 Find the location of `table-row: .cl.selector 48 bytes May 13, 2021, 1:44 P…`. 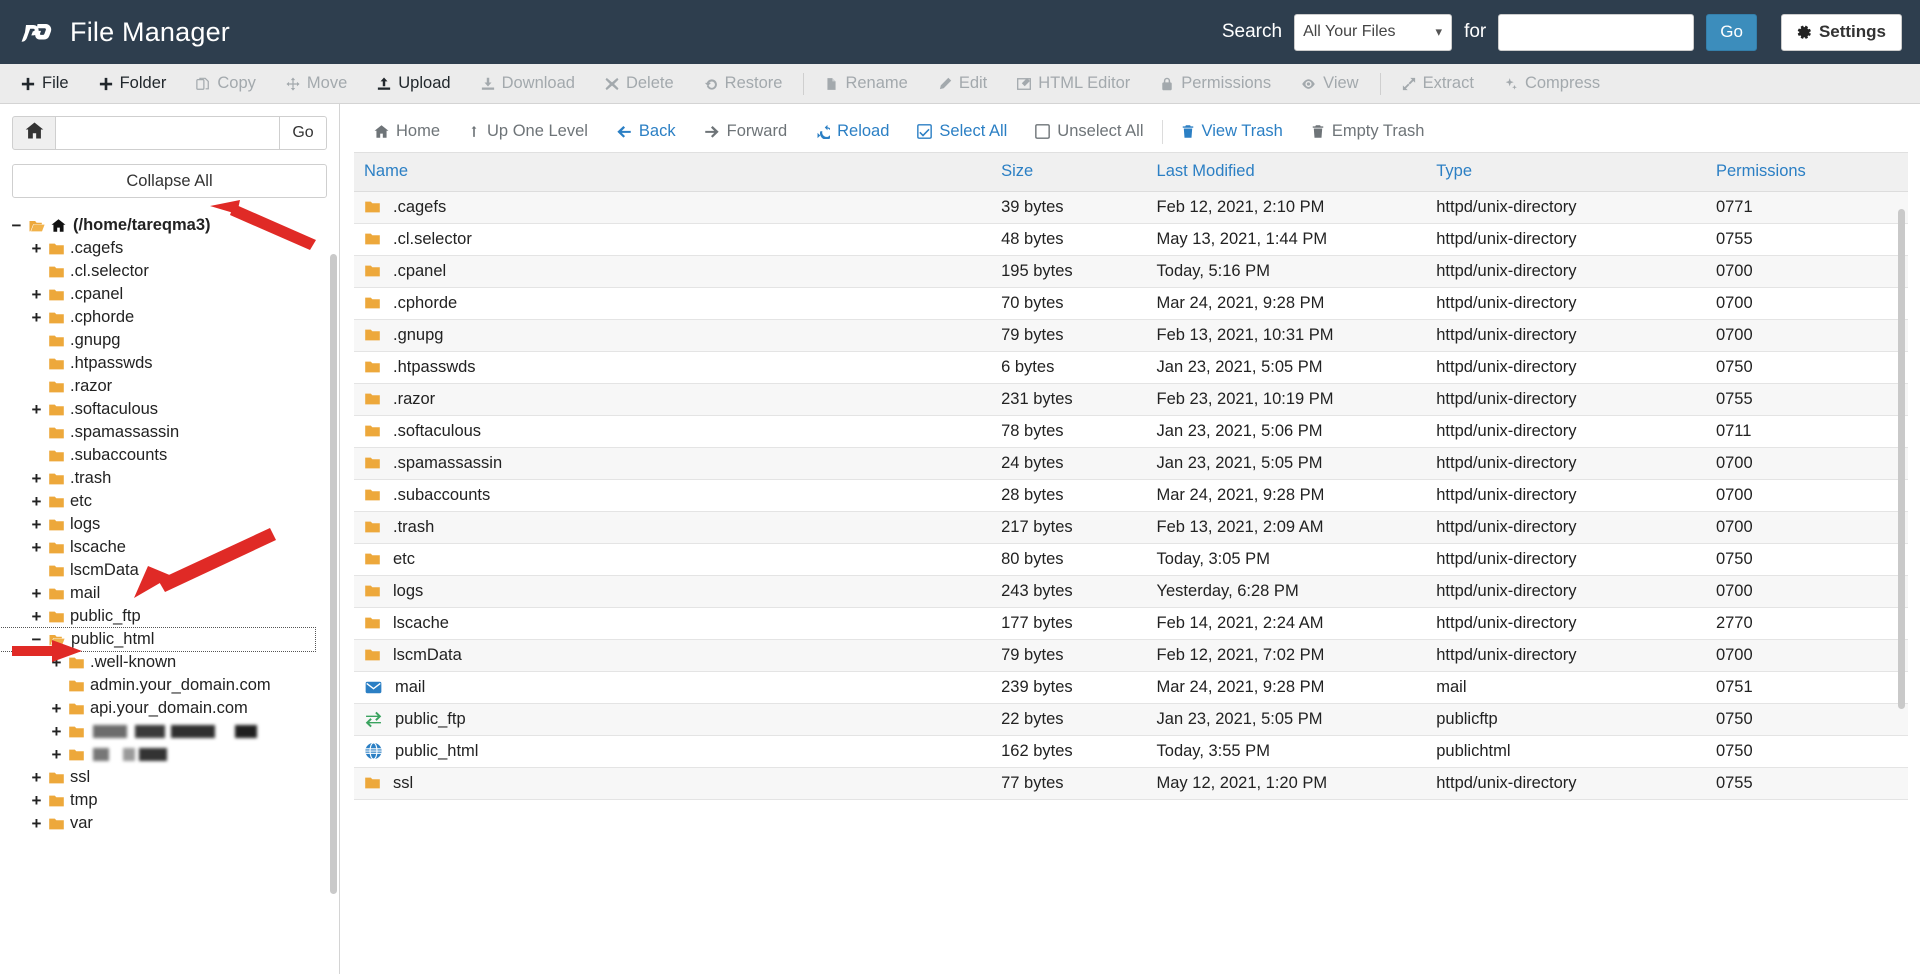

table-row: .cl.selector 48 bytes May 13, 2021, 1:44 P… is located at coordinates (1131, 239).